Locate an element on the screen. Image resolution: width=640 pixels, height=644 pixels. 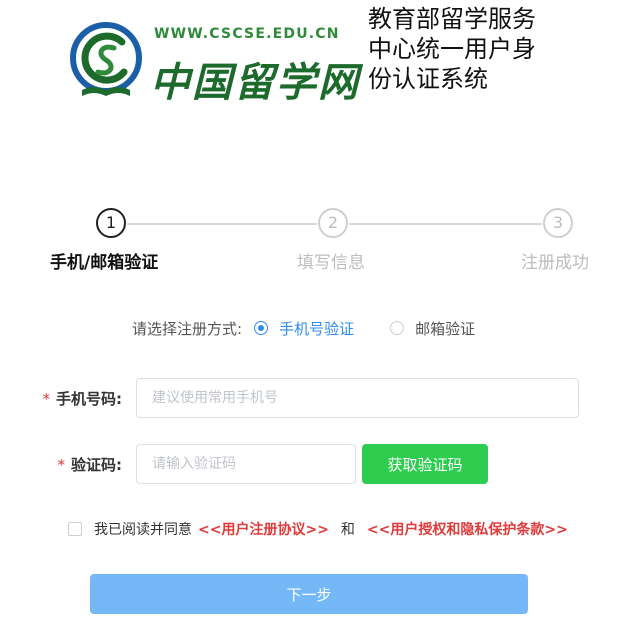
email-verify-label: 邮箱验证 is located at coordinates (445, 328).